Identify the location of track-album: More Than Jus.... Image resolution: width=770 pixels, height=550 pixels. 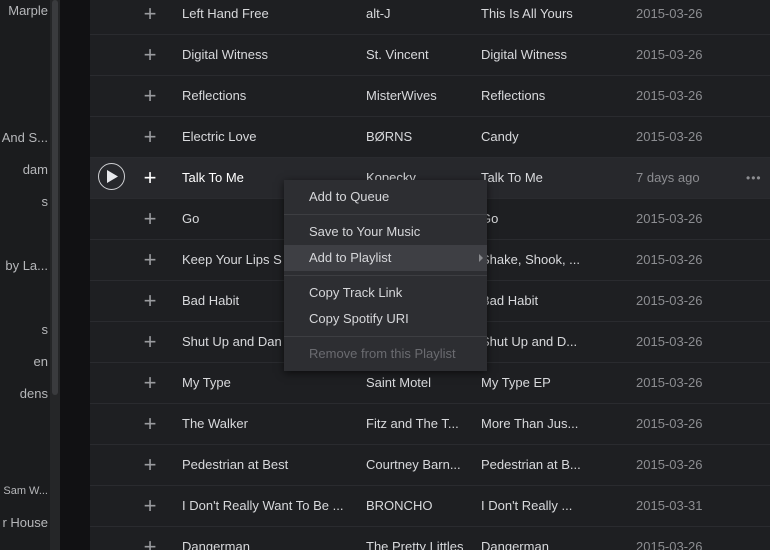
(530, 423).